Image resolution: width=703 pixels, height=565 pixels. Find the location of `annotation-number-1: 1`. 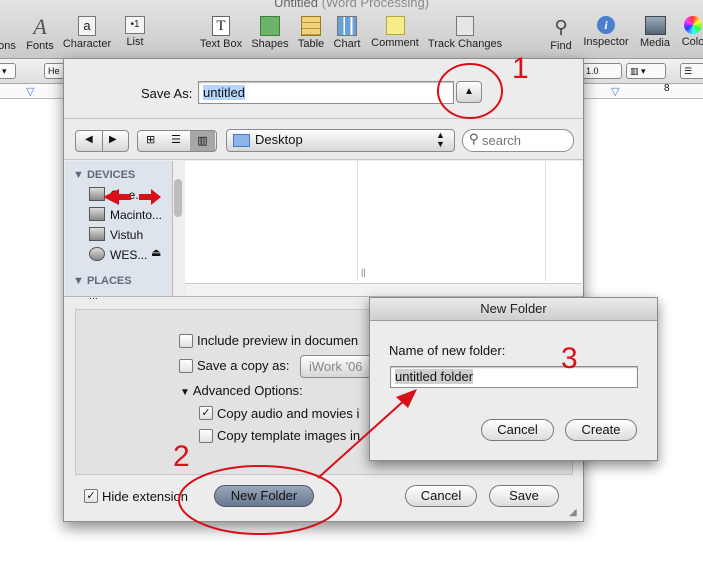

annotation-number-1: 1 is located at coordinates (520, 68).